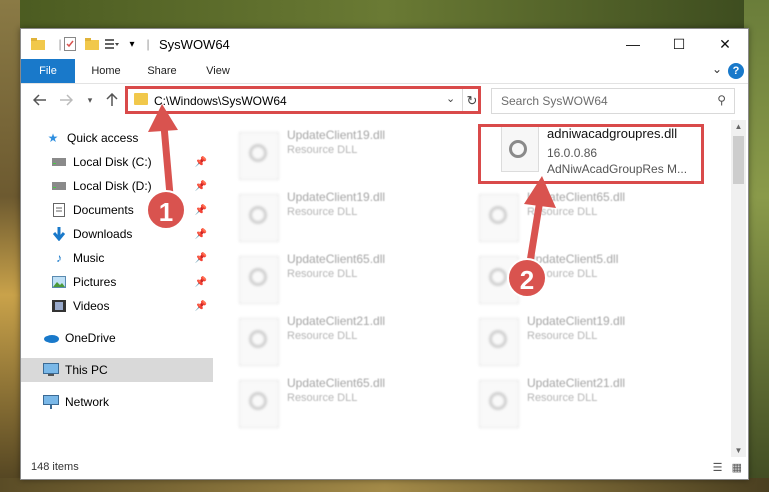 Image resolution: width=769 pixels, height=492 pixels. I want to click on annotation-badge-2: 2, so click(527, 278).